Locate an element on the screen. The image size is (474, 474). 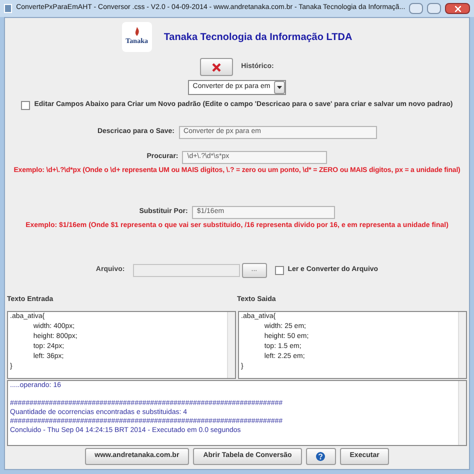
help-icon is located at coordinates (321, 456).